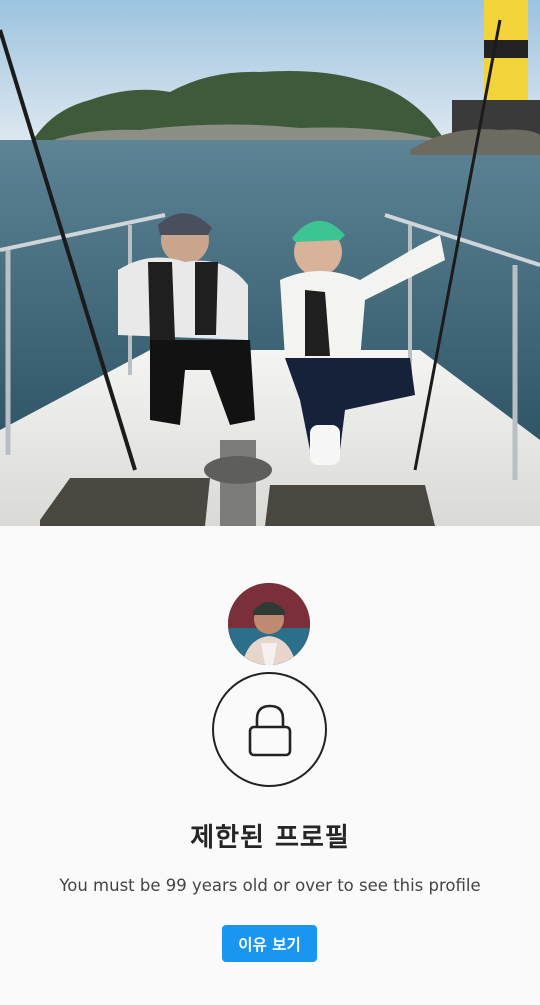  Describe the element at coordinates (269, 624) in the screenshot. I see `profile-avatar` at that location.